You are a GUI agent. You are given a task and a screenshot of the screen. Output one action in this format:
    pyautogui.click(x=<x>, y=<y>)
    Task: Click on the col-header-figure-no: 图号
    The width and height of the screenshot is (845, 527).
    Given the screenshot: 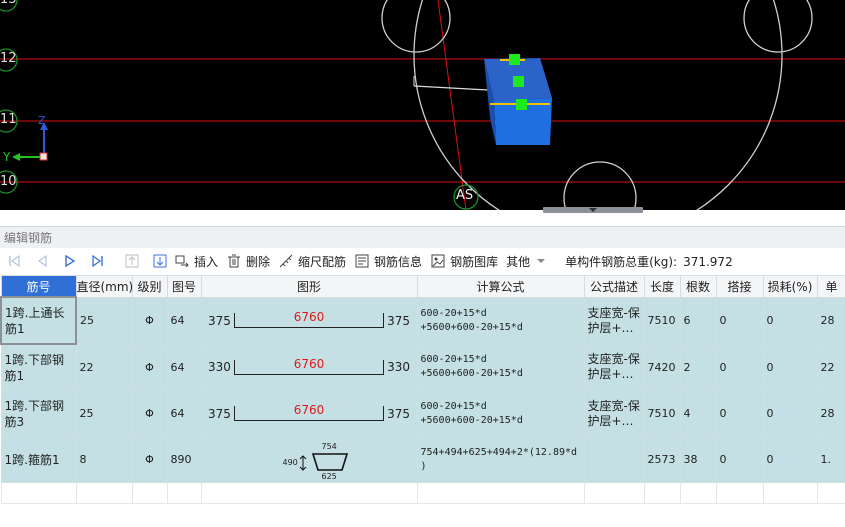 What is the action you would take?
    pyautogui.click(x=184, y=286)
    